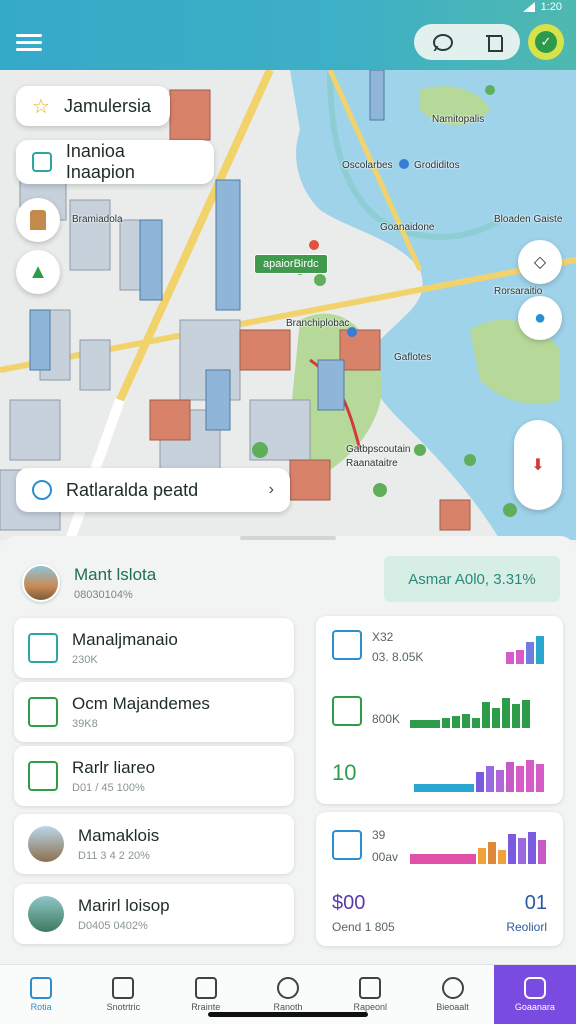  What do you see at coordinates (43, 648) in the screenshot?
I see `calculator-icon` at bounding box center [43, 648].